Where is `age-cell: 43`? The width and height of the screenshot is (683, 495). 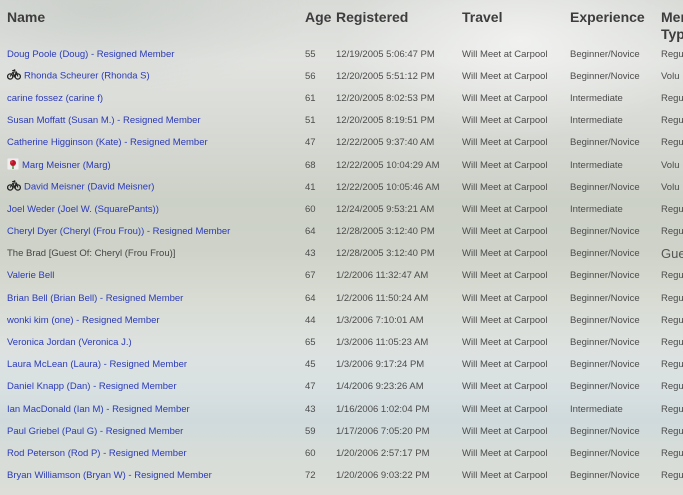
age-cell: 43 is located at coordinates (310, 254).